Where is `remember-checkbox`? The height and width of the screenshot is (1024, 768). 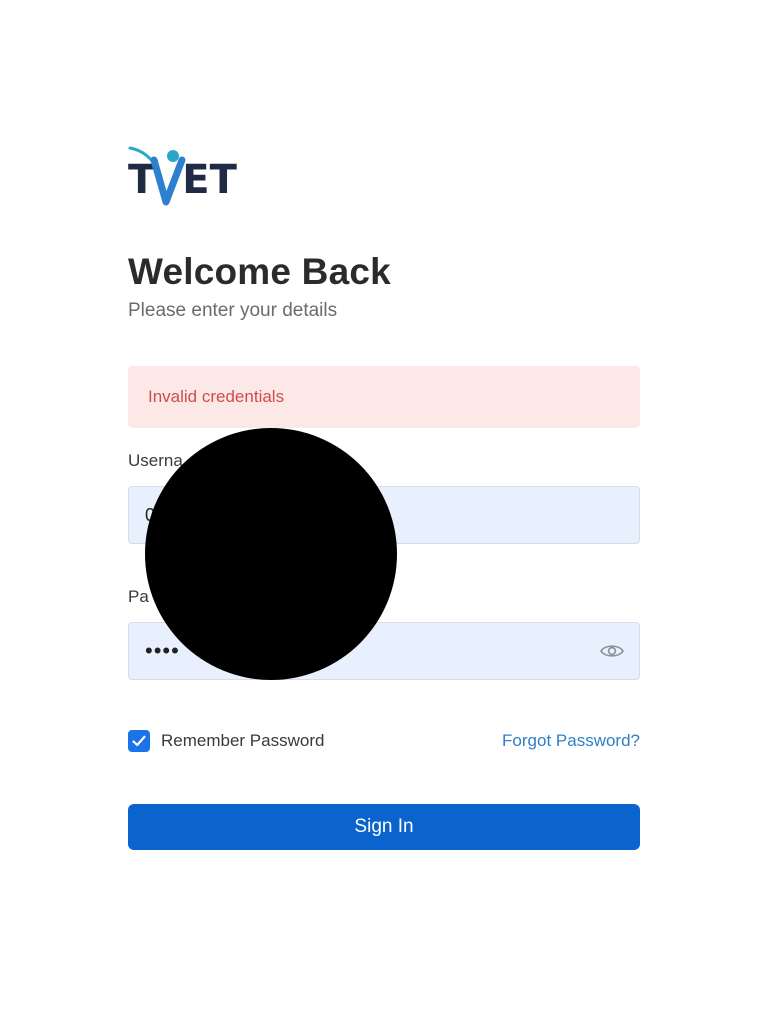
remember-checkbox is located at coordinates (139, 741).